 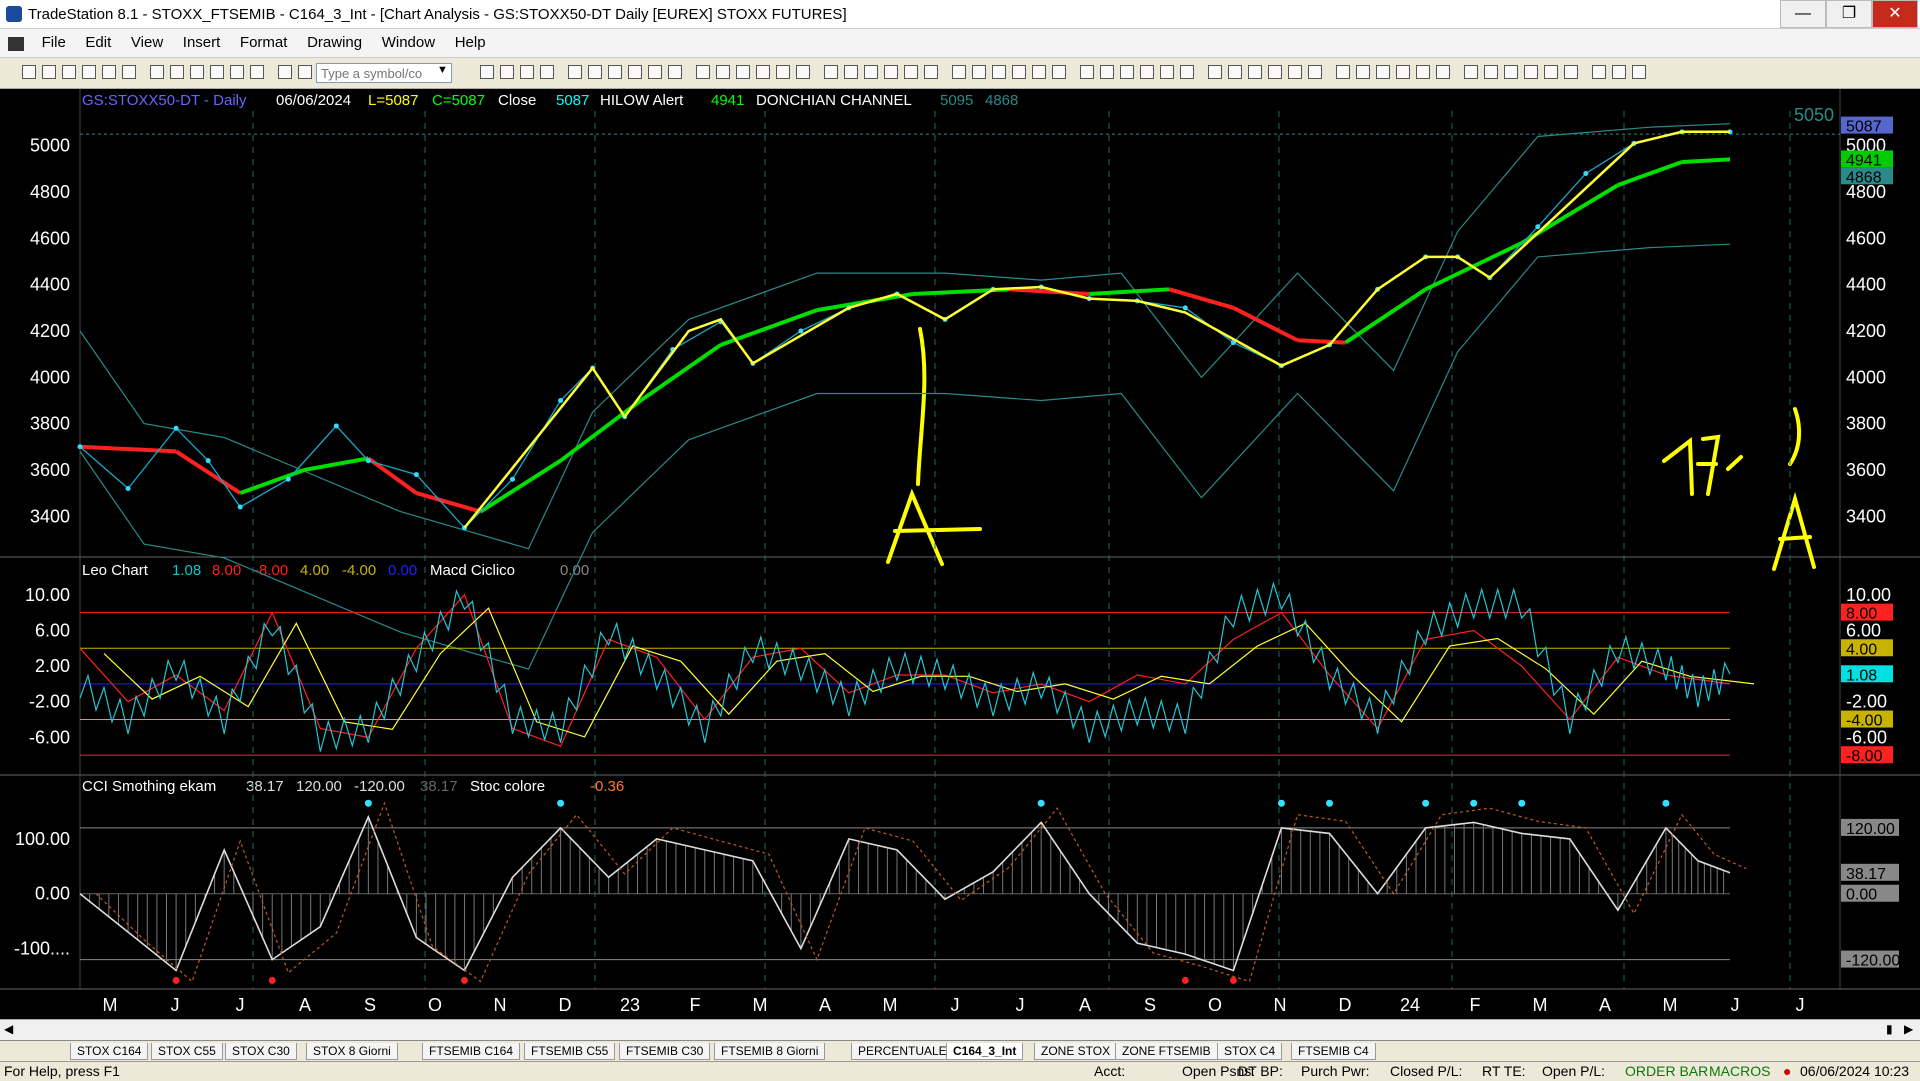 I want to click on toolbar-tool-28-icon, so click(x=783, y=72).